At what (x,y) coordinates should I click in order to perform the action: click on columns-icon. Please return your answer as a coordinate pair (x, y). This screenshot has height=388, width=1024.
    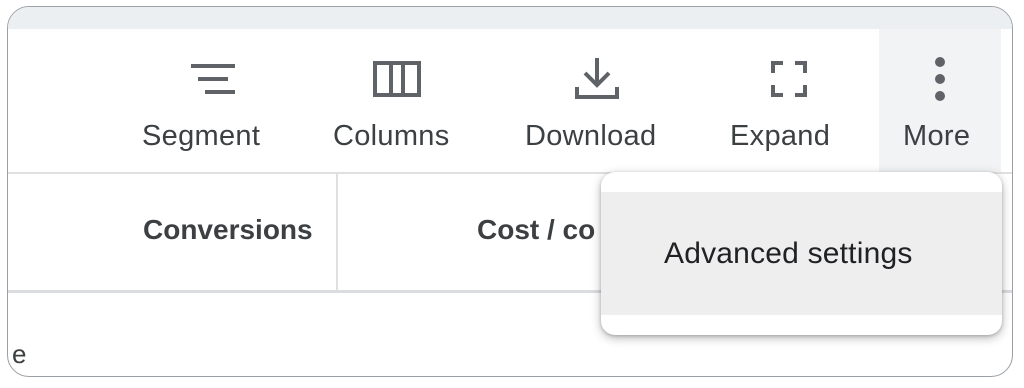
    Looking at the image, I should click on (397, 79).